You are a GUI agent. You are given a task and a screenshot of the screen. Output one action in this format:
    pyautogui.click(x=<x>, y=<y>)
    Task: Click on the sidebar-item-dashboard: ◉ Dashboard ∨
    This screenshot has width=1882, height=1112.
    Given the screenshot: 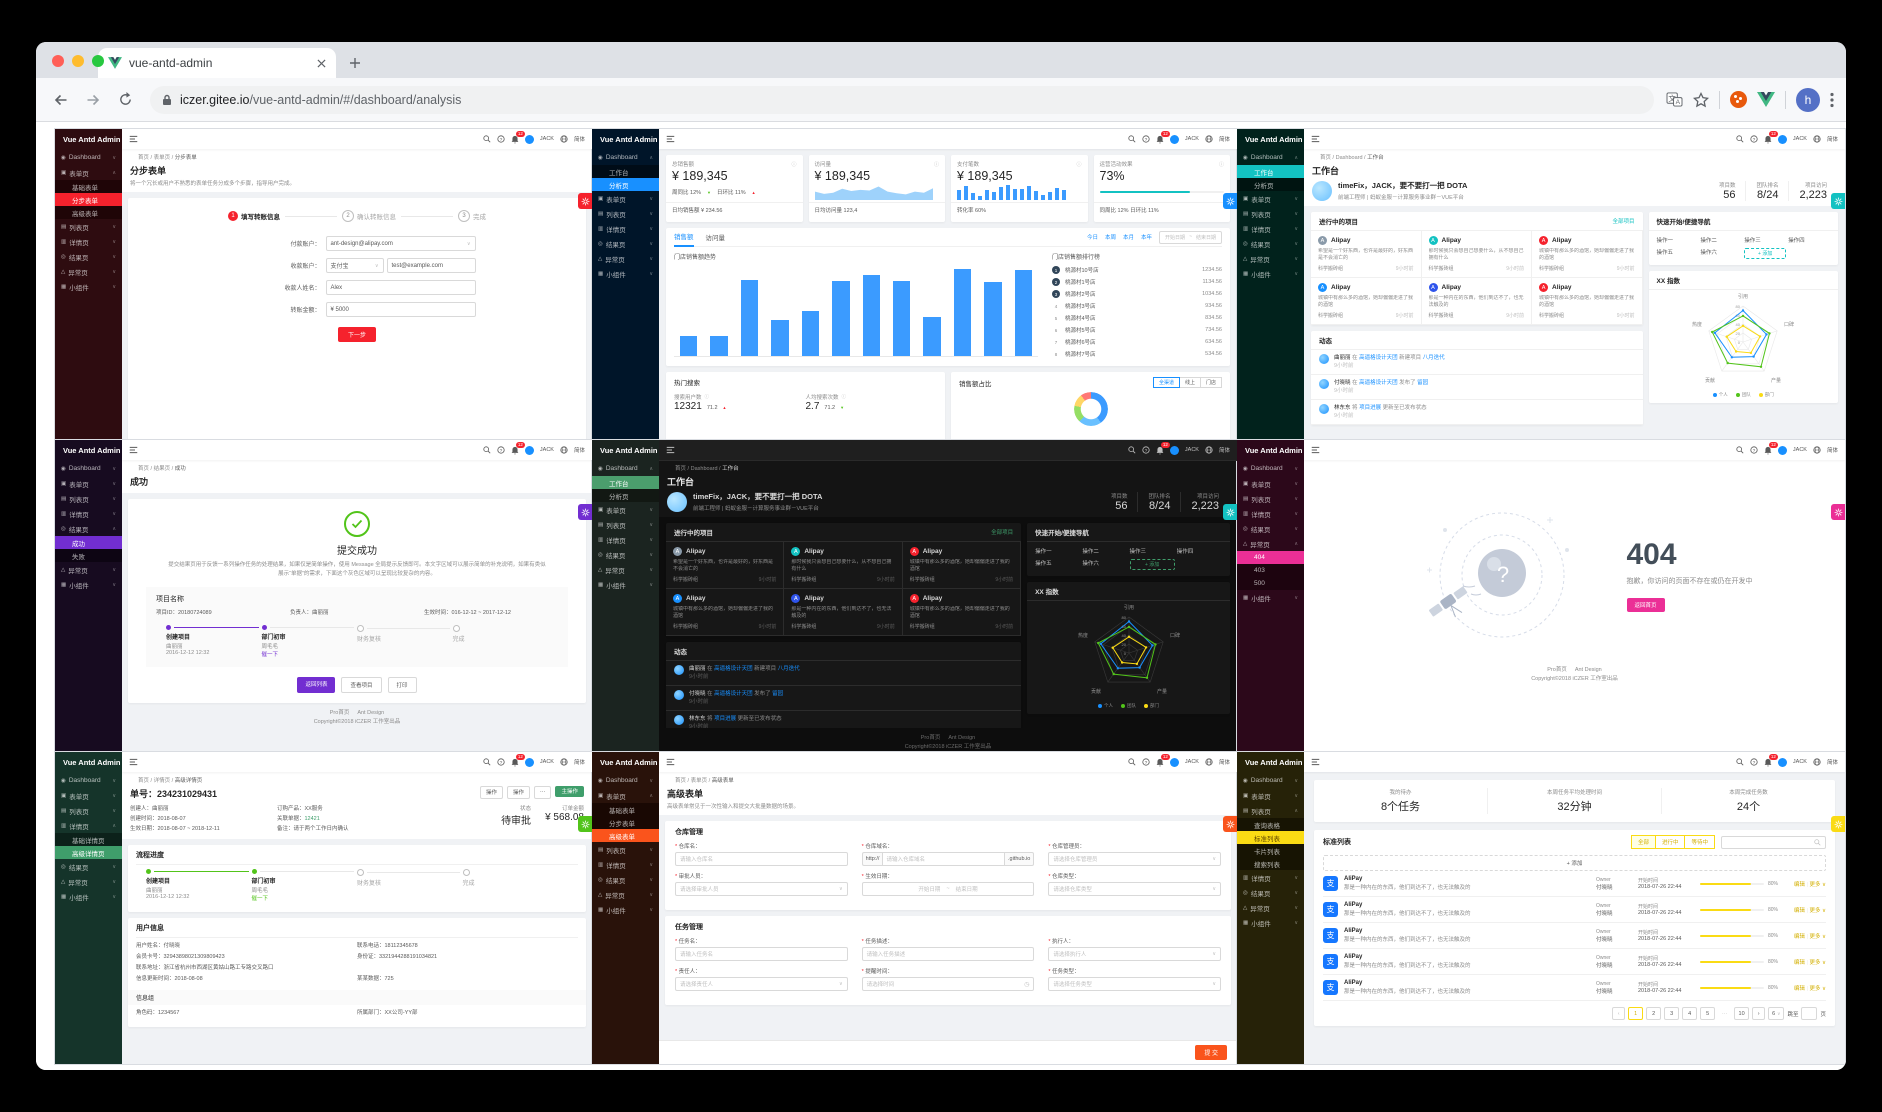 What is the action you would take?
    pyautogui.click(x=625, y=780)
    